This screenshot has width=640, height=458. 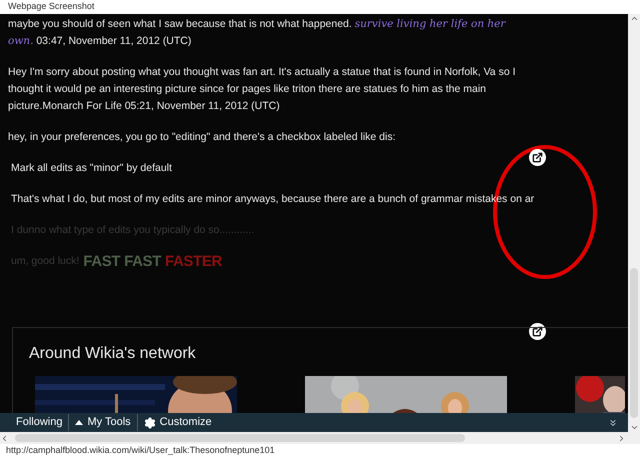 I want to click on badge-word: FASTER, so click(x=193, y=261).